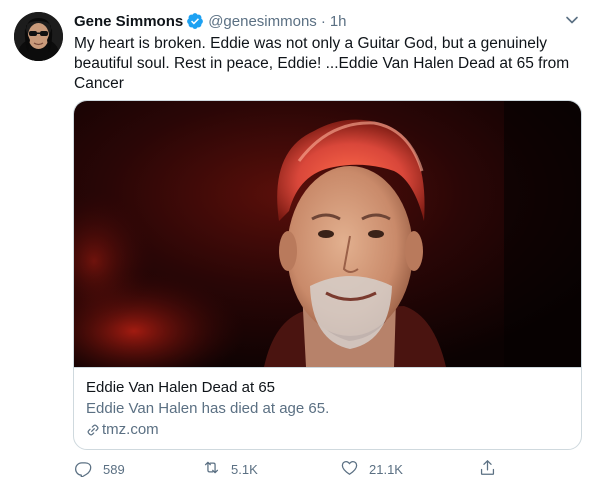  What do you see at coordinates (83, 469) in the screenshot?
I see `reply-icon` at bounding box center [83, 469].